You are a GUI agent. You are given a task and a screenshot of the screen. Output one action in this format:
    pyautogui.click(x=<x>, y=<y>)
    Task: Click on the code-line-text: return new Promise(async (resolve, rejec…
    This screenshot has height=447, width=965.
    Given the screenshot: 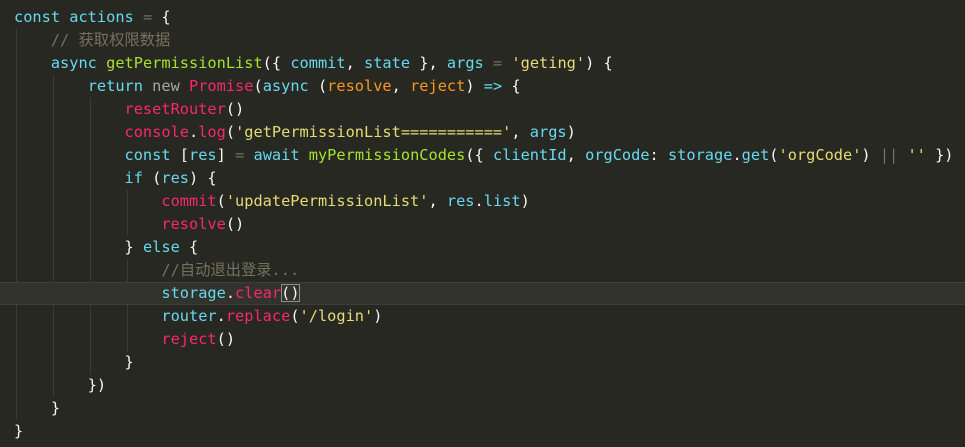 What is the action you would take?
    pyautogui.click(x=267, y=86)
    